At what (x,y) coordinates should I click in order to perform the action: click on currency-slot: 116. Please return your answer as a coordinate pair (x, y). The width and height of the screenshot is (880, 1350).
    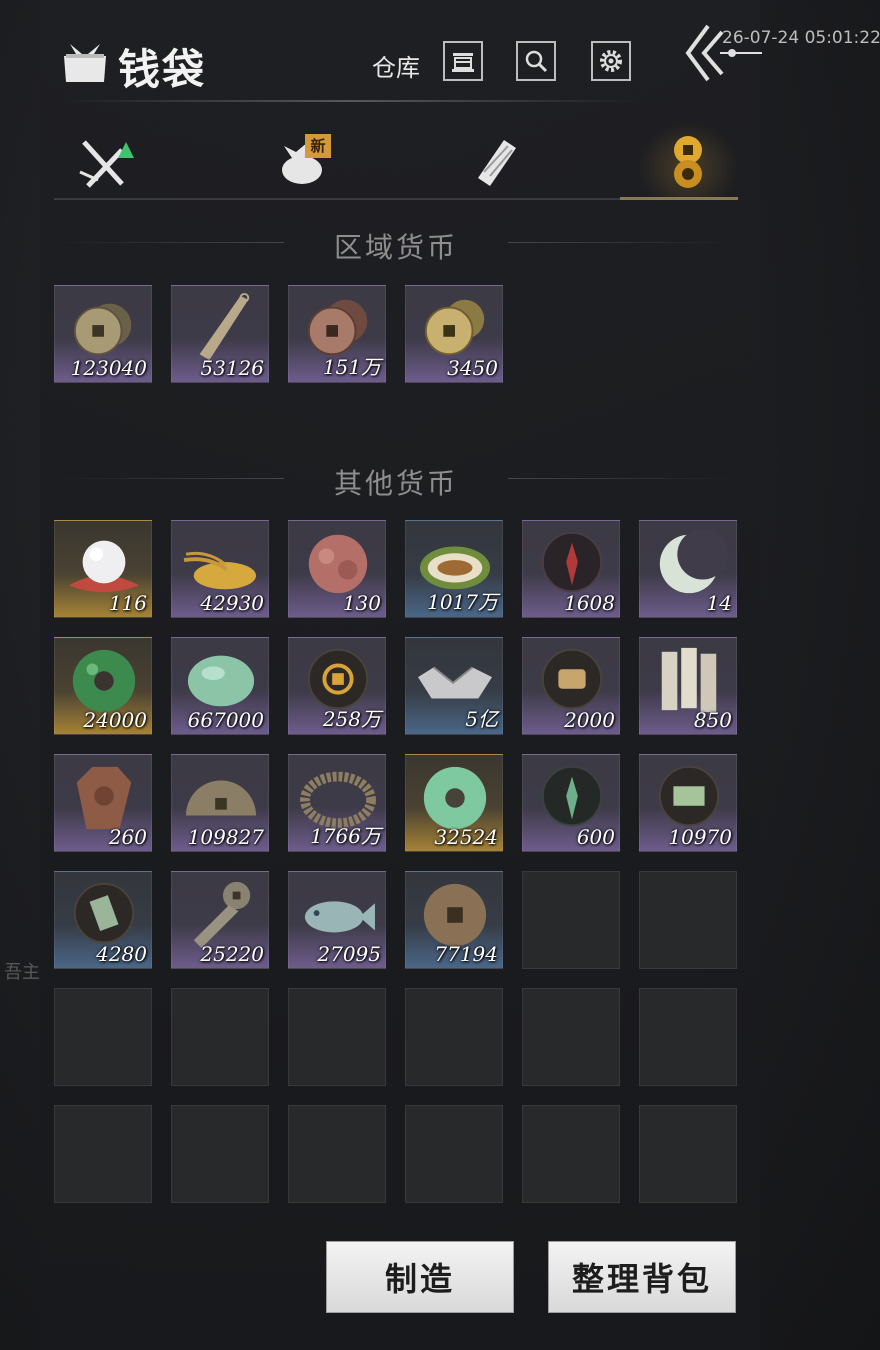
    Looking at the image, I should click on (103, 569).